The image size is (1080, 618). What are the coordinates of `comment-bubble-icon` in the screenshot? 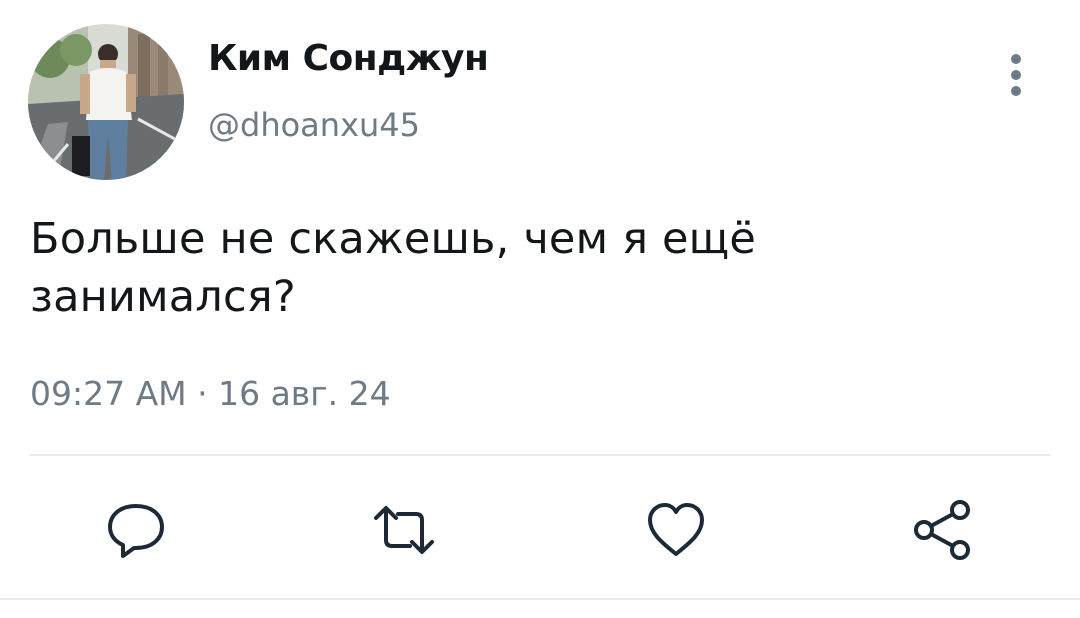 It's located at (136, 531).